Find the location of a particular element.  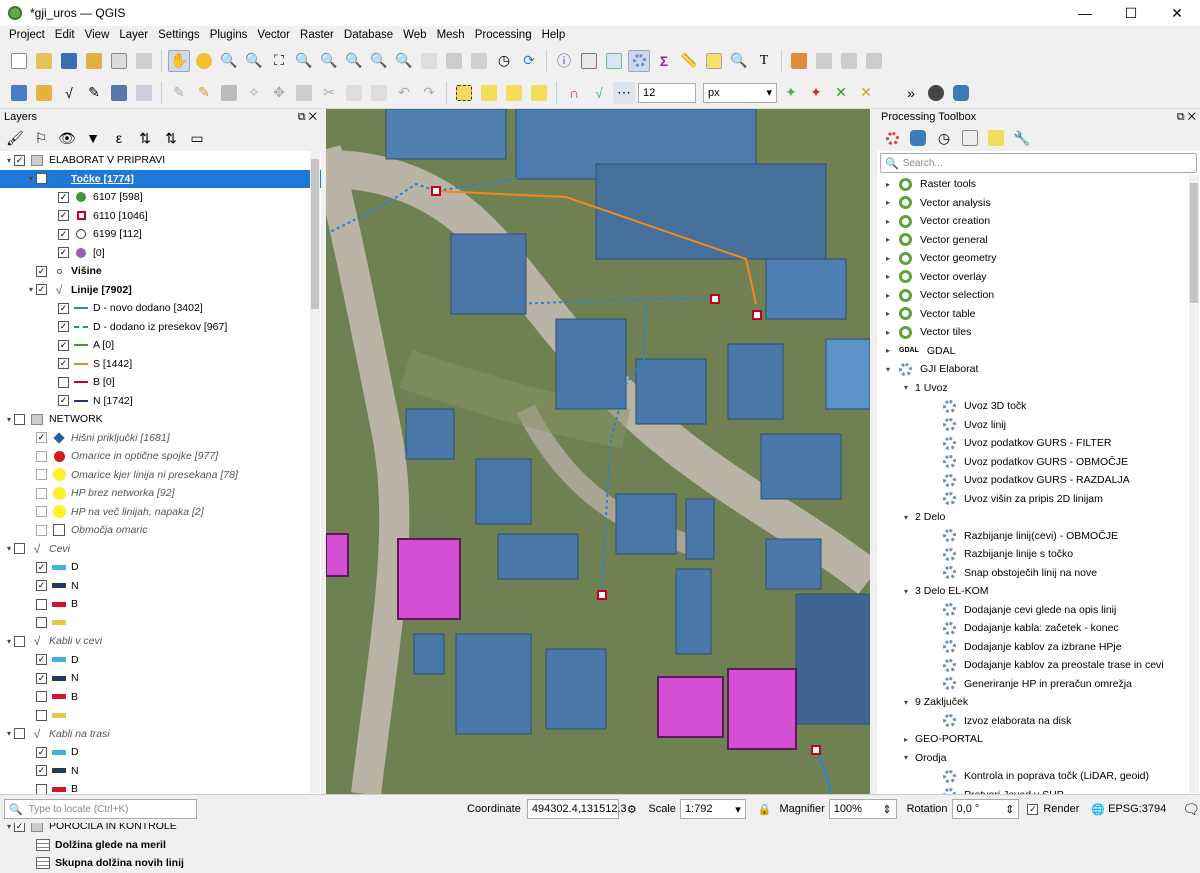

toolbox-item: ▸ Vector overlay is located at coordinates (1038, 277).